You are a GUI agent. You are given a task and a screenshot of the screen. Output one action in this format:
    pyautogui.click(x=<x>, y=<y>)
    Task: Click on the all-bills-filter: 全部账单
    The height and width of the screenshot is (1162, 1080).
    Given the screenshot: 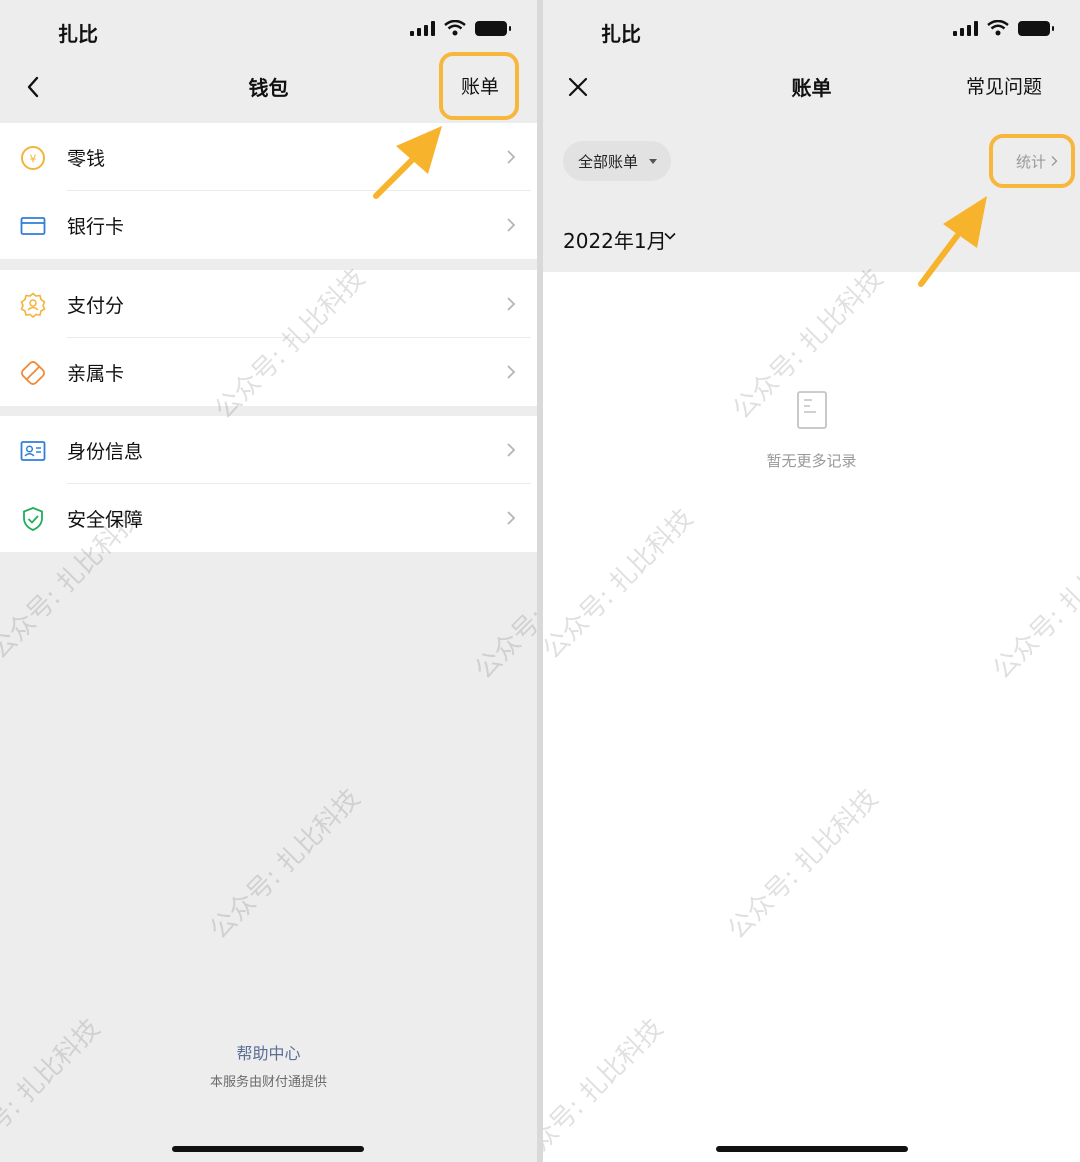 What is the action you would take?
    pyautogui.click(x=617, y=161)
    